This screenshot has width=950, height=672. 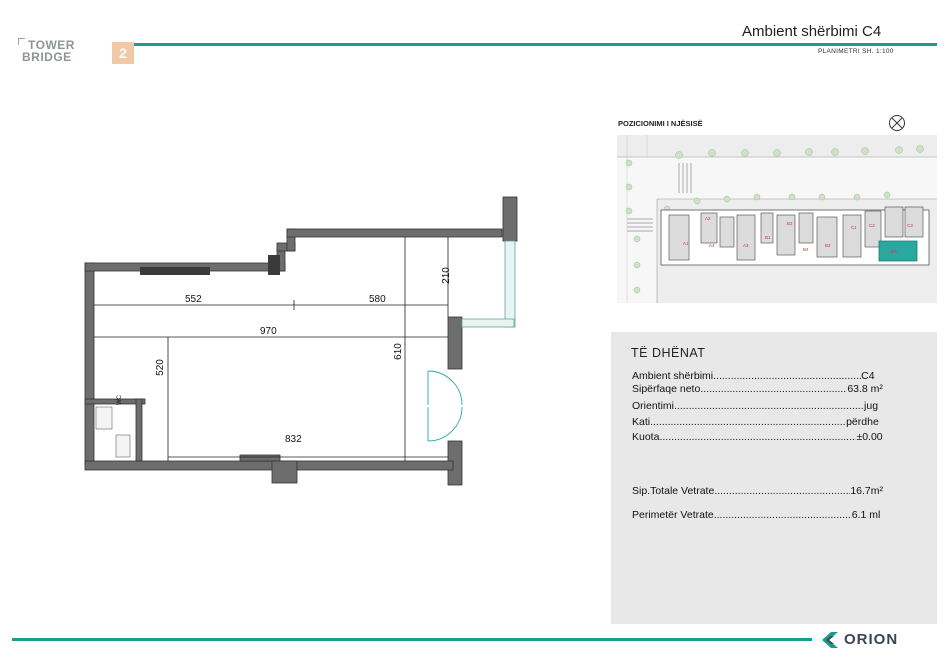 I want to click on site-plan: A1 A2 A3 A4 B1 B2 B3 B4 C1 C2 C3 C4, so click(x=777, y=219).